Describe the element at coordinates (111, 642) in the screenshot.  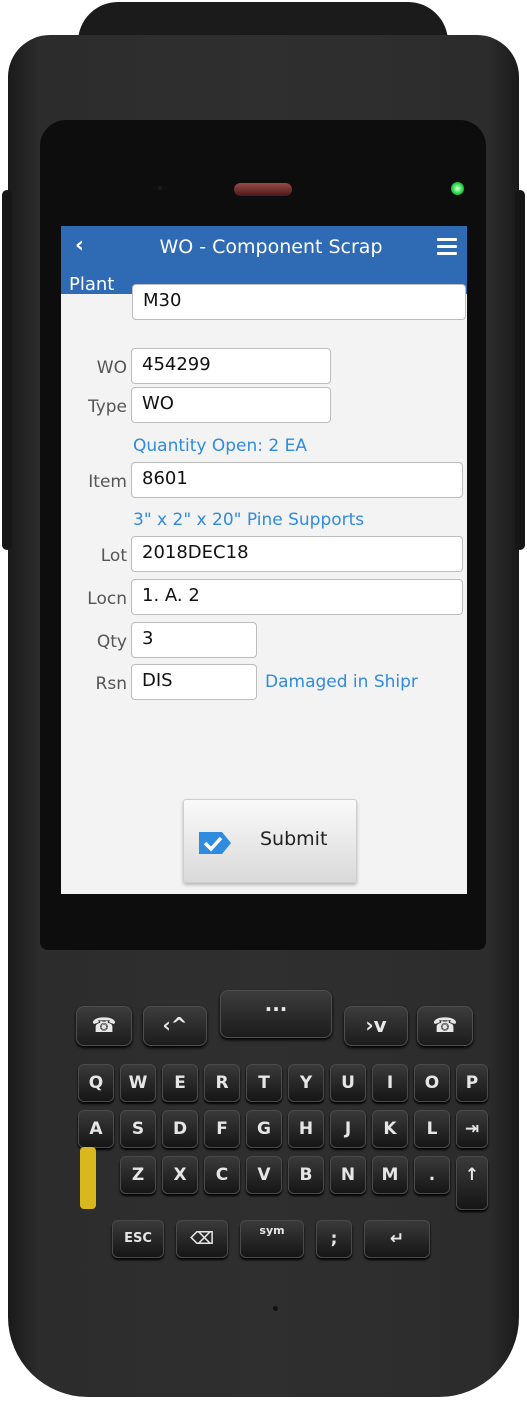
I see `qty-label: Qty` at that location.